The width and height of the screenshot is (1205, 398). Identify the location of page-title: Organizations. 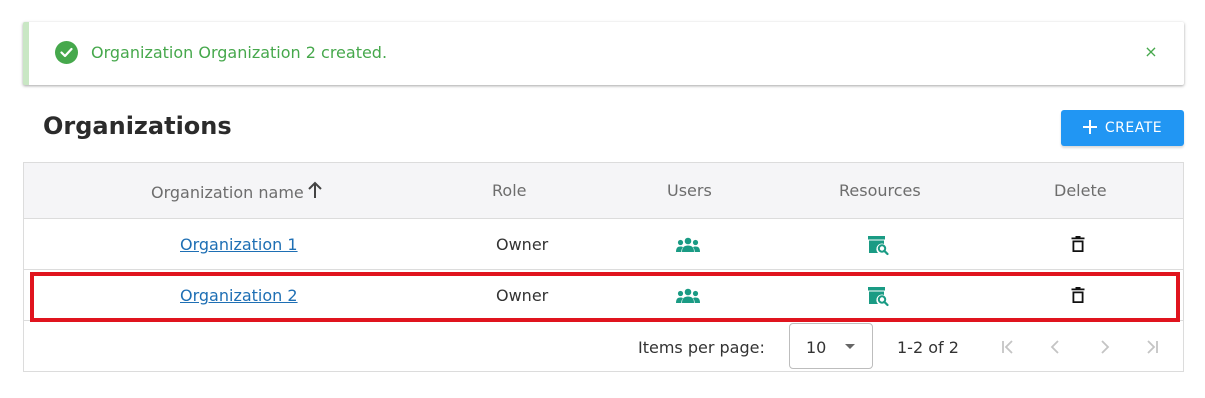
(137, 126).